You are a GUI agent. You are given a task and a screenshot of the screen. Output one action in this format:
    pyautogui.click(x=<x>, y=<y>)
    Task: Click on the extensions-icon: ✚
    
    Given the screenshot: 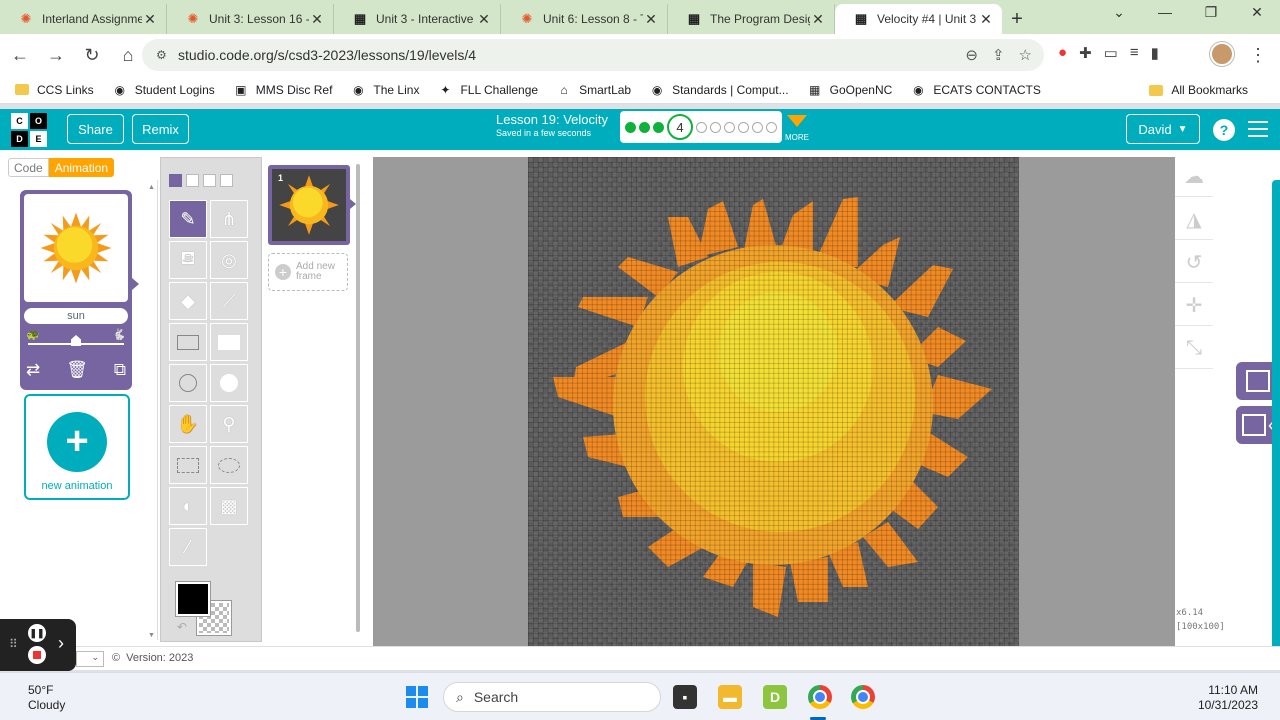 What is the action you would take?
    pyautogui.click(x=1085, y=53)
    